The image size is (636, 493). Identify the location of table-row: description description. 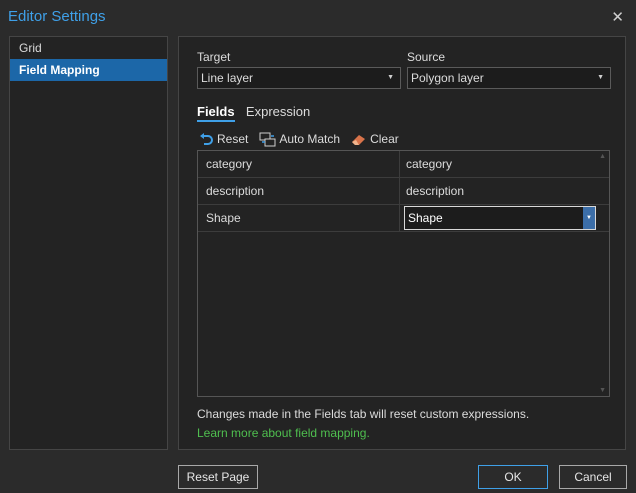
(403, 191).